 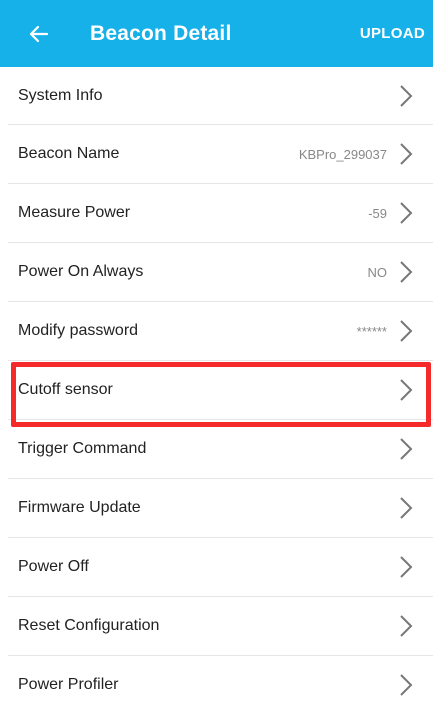 I want to click on list-item-label: Beacon Name, so click(x=69, y=153).